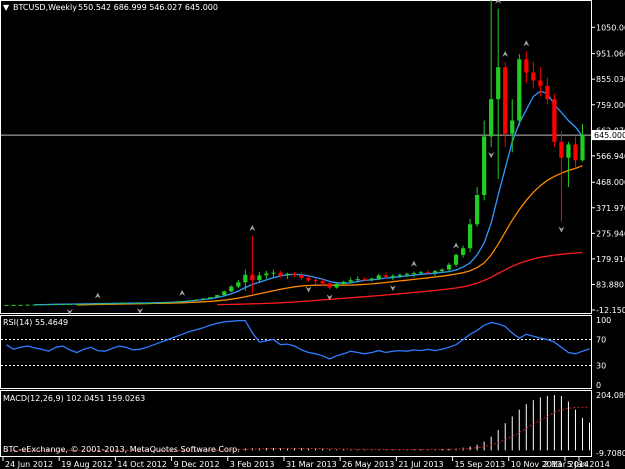  I want to click on price-tick-label: 759.000, so click(610, 105).